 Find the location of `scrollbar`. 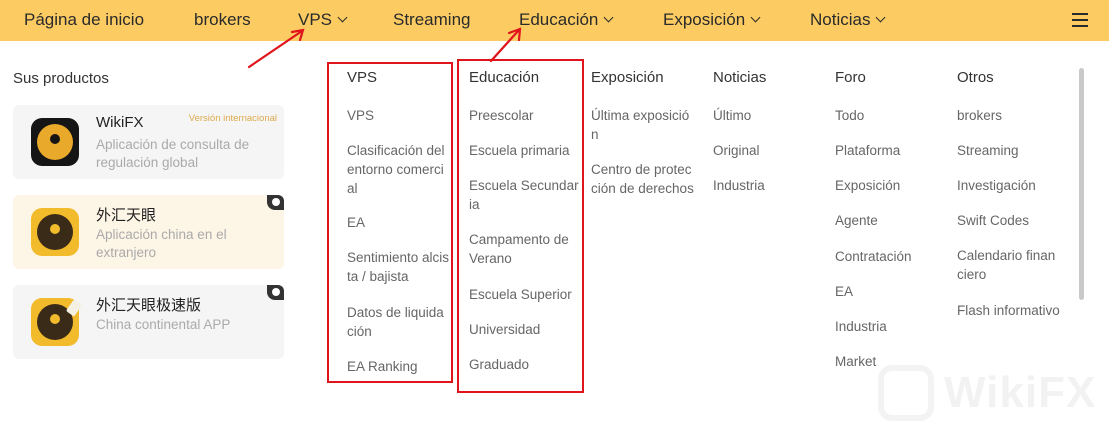

scrollbar is located at coordinates (1081, 184).